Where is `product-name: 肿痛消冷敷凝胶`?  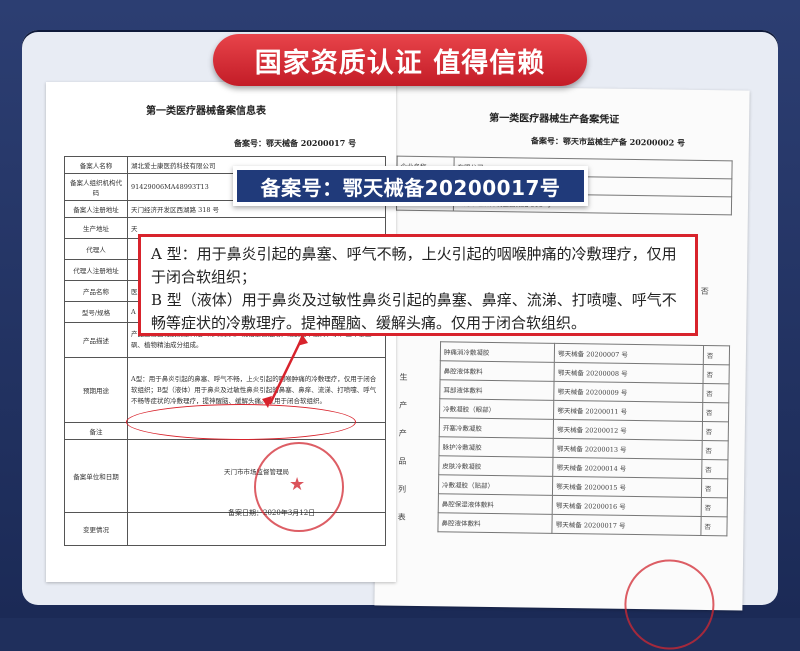 product-name: 肿痛消冷敷凝胶 is located at coordinates (497, 352).